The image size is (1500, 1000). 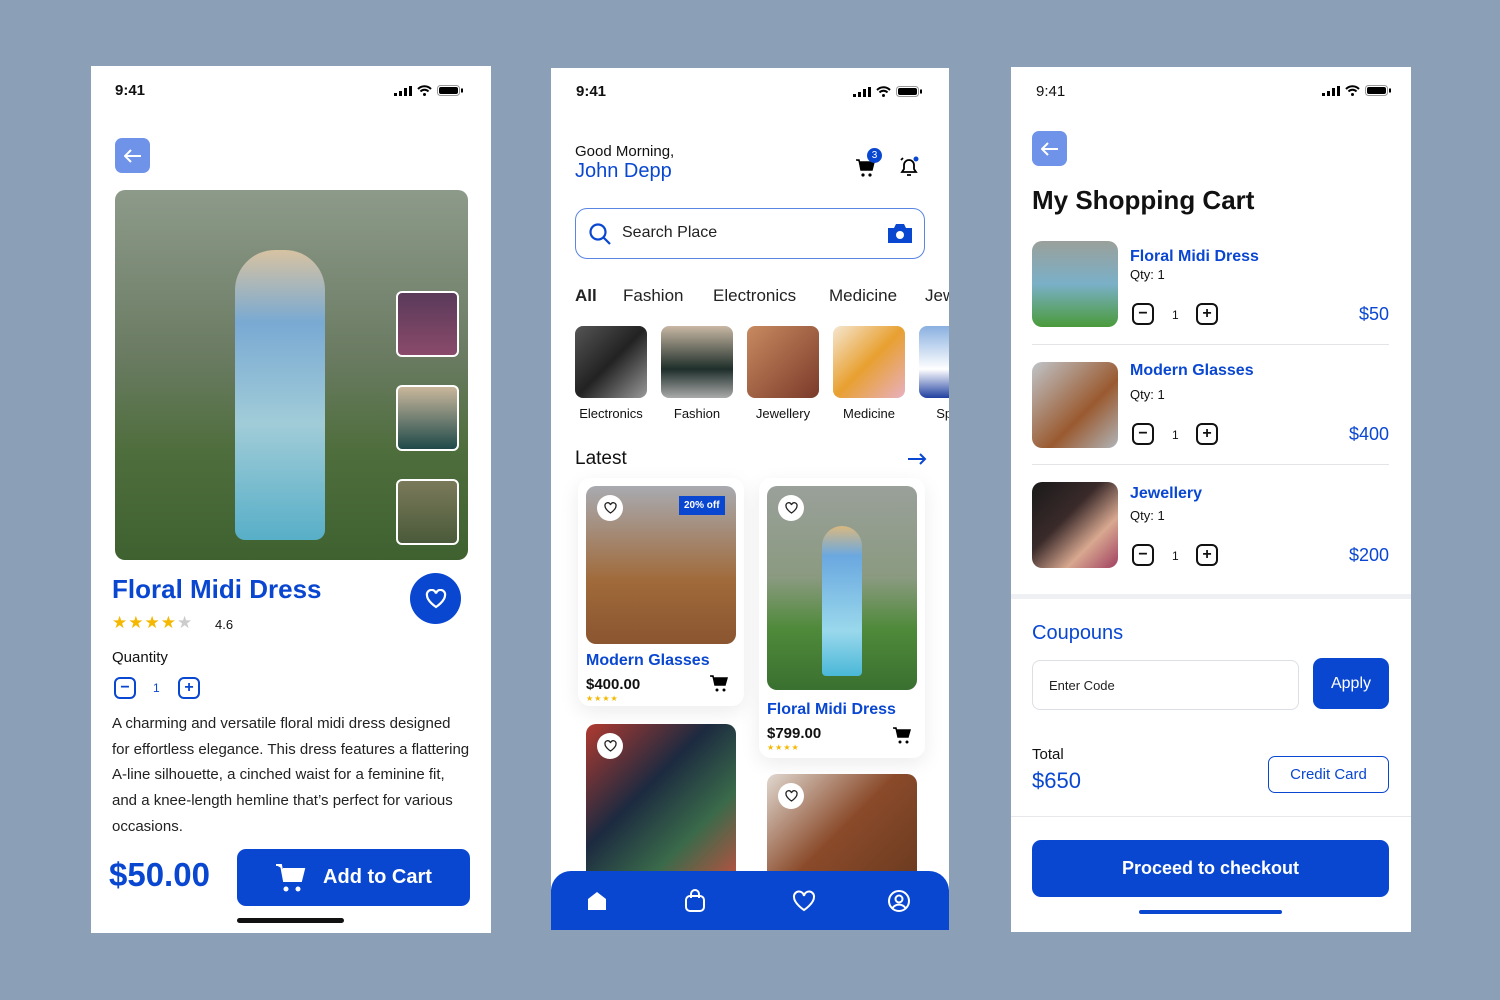 I want to click on user-name: John Depp, so click(x=623, y=171).